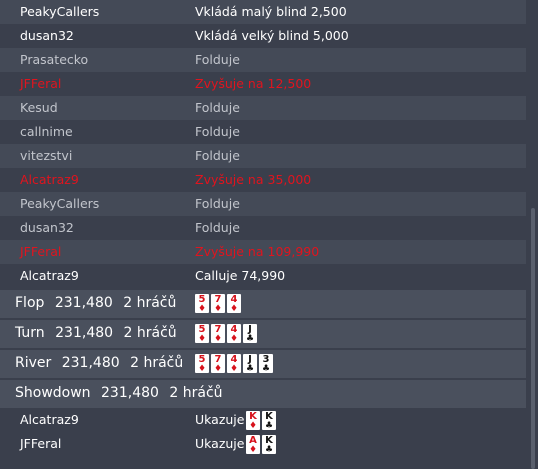 The height and width of the screenshot is (469, 538). What do you see at coordinates (46, 131) in the screenshot?
I see `player-name: callnime` at bounding box center [46, 131].